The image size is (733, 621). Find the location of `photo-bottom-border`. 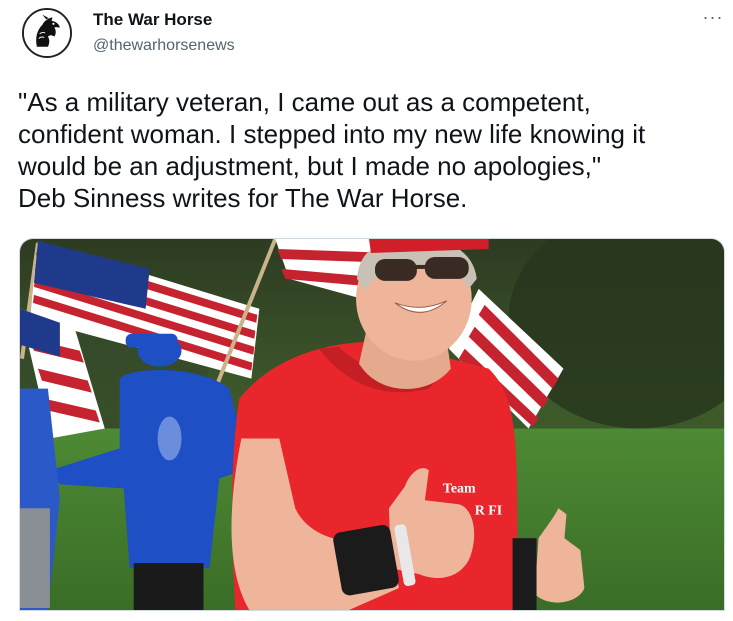

photo-bottom-border is located at coordinates (372, 610).